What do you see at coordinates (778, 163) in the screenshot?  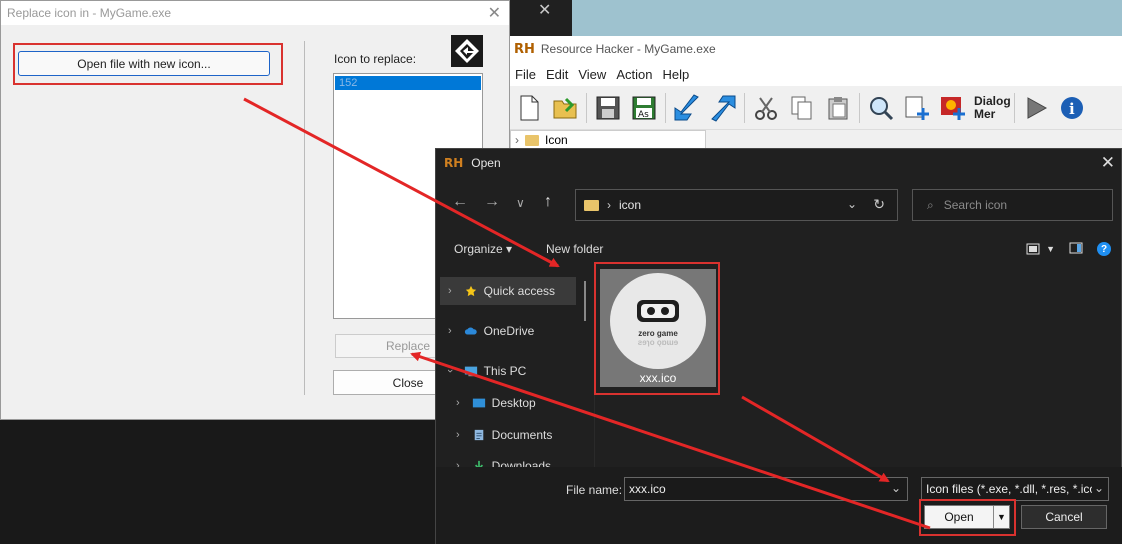 I see `open-dialog-titlebar: RH Open ✕` at bounding box center [778, 163].